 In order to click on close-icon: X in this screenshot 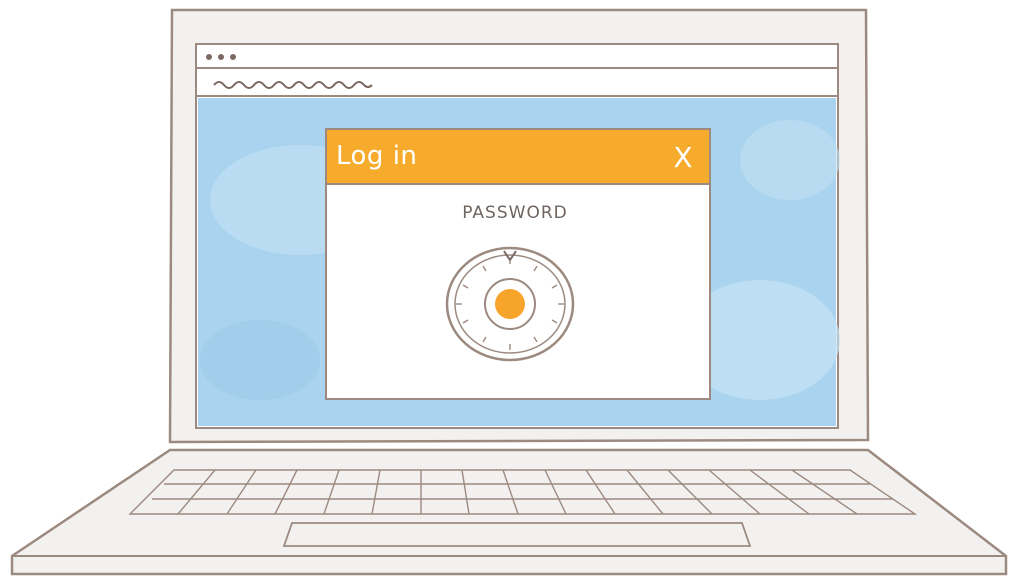, I will do `click(683, 157)`.